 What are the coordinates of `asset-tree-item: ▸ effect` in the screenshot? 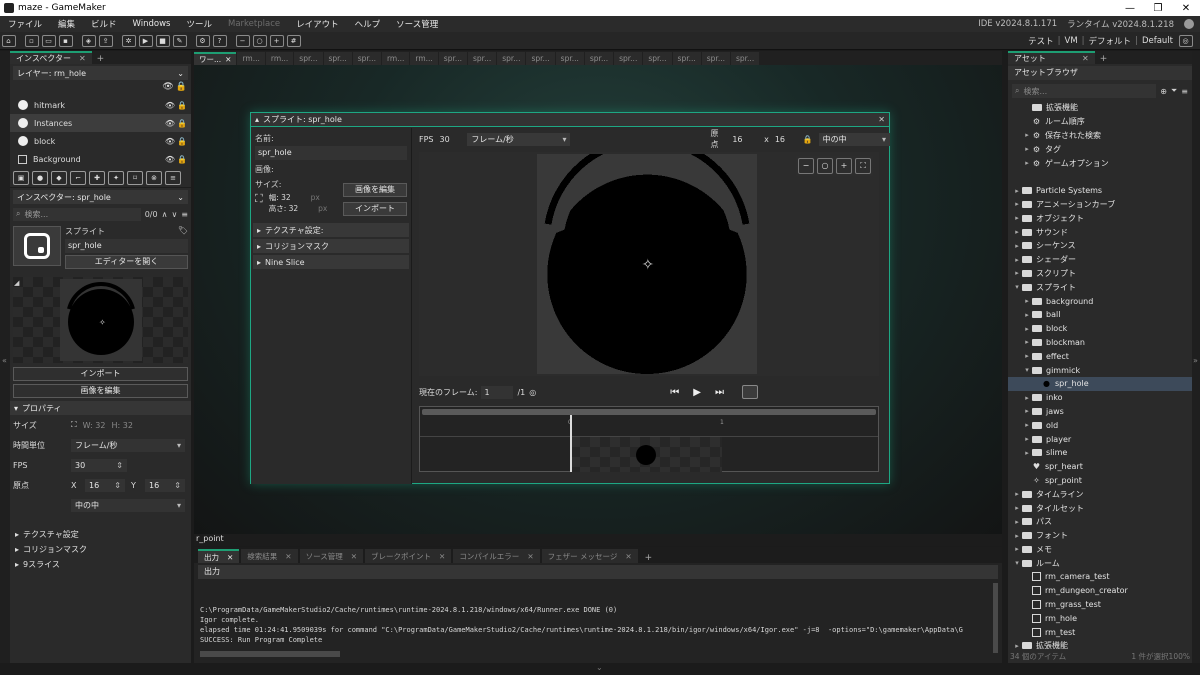 It's located at (1100, 356).